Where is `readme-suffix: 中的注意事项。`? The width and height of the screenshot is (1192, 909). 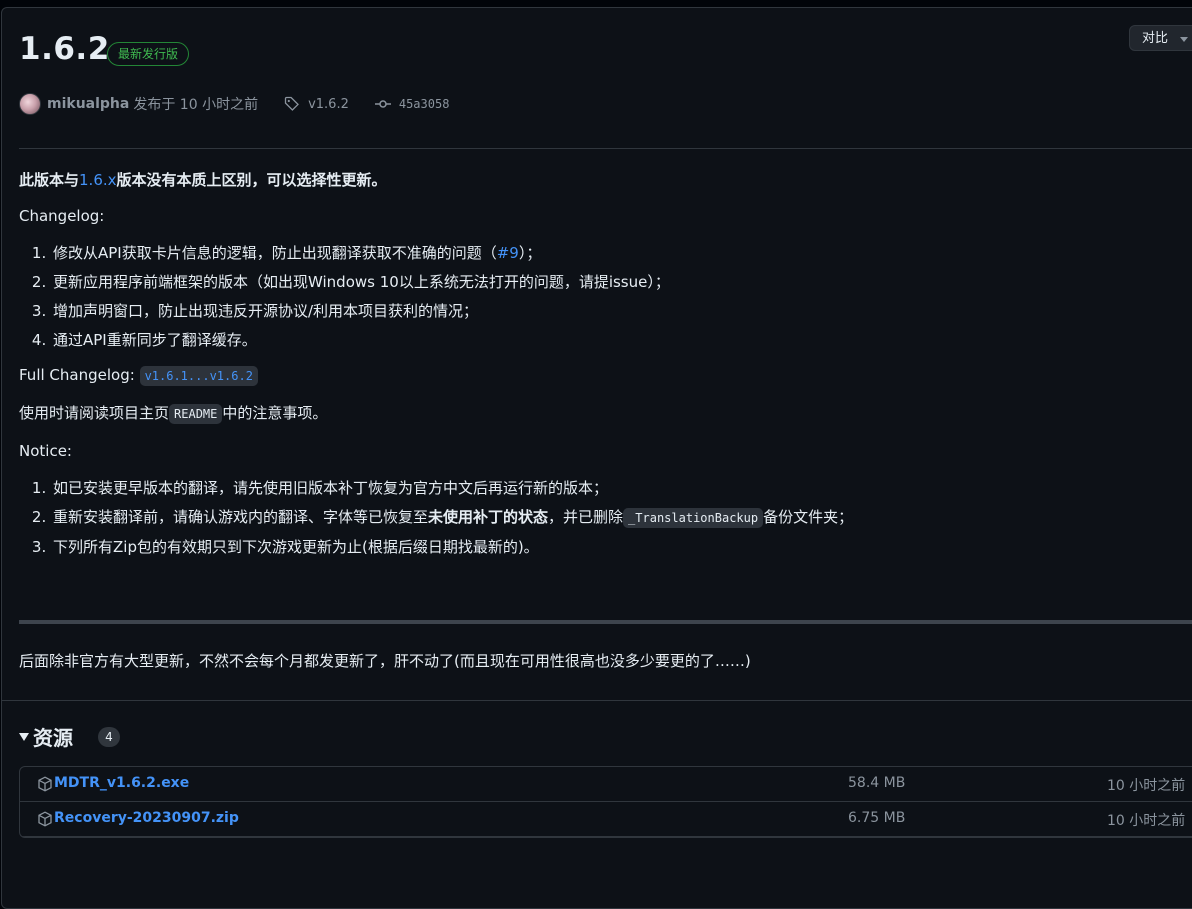 readme-suffix: 中的注意事项。 is located at coordinates (275, 413).